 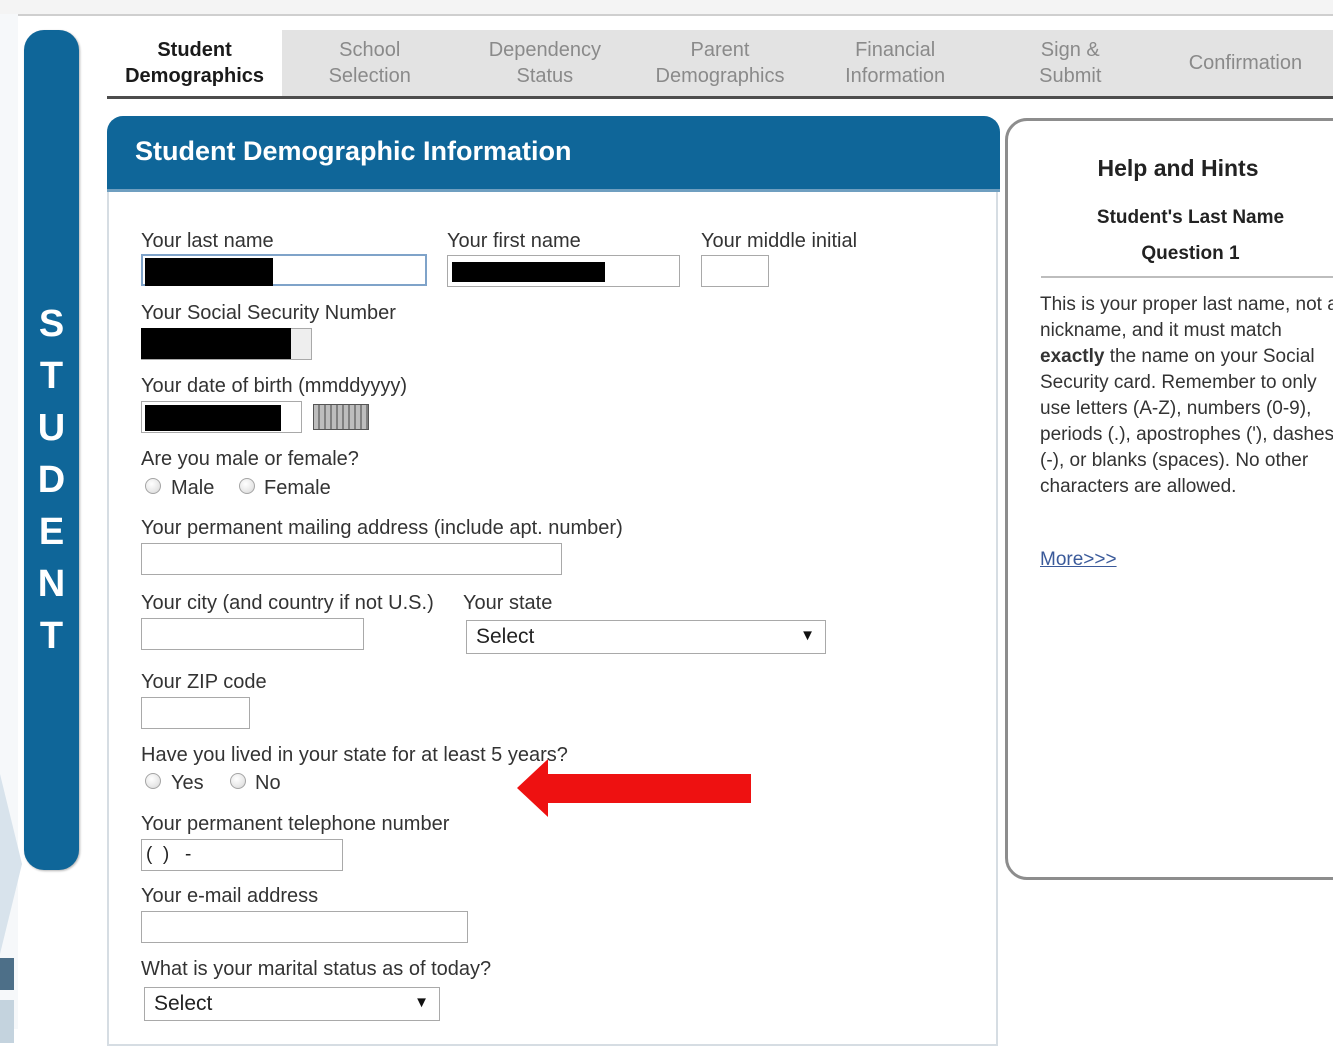 What do you see at coordinates (204, 682) in the screenshot?
I see `zip-label: Your ZIP code` at bounding box center [204, 682].